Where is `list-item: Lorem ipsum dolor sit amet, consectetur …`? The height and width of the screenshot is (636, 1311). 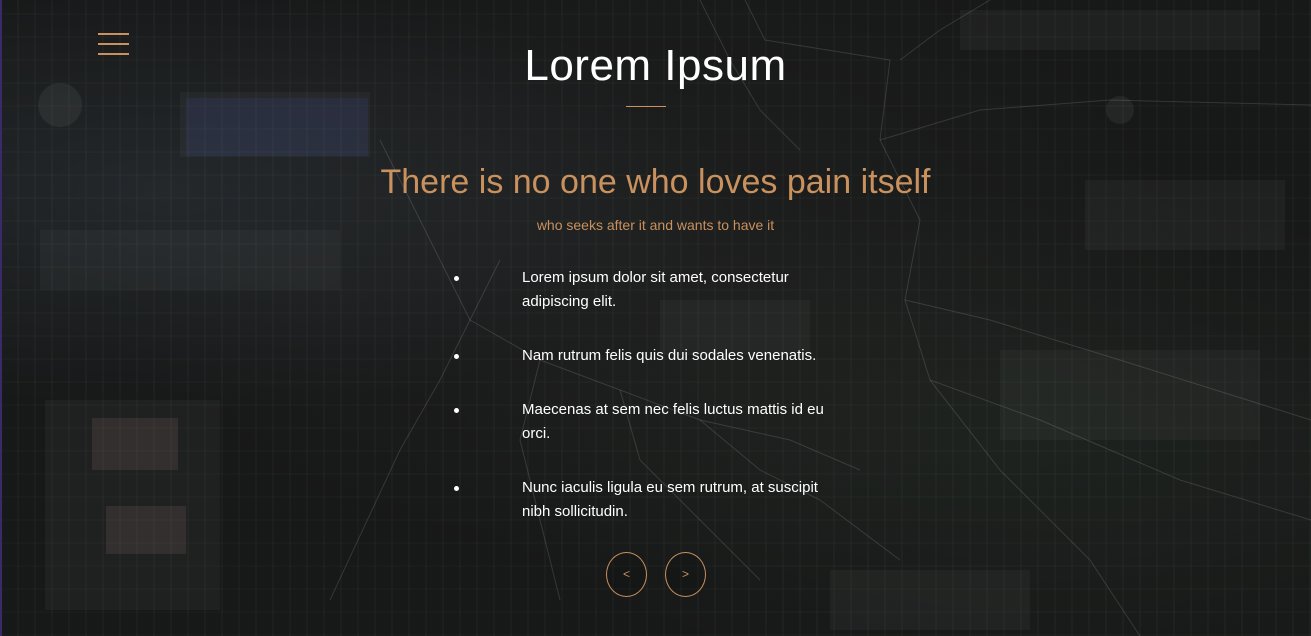 list-item: Lorem ipsum dolor sit amet, consectetur … is located at coordinates (652, 290).